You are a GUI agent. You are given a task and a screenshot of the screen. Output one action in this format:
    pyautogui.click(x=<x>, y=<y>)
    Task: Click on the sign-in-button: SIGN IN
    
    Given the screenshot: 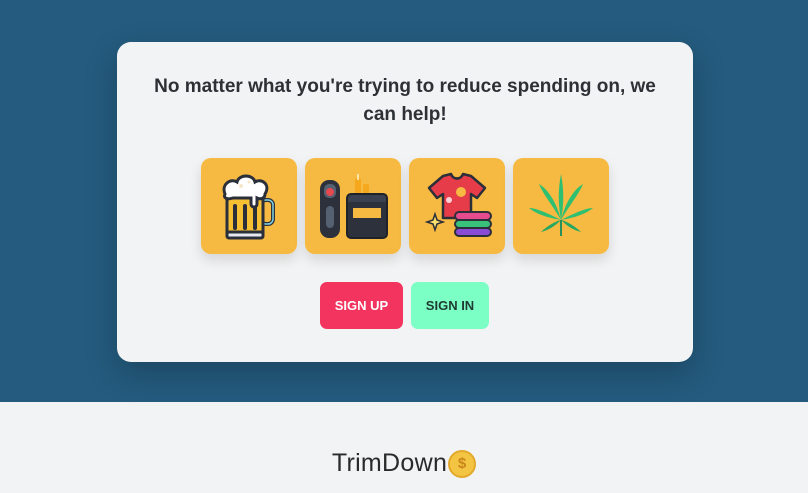 What is the action you would take?
    pyautogui.click(x=450, y=305)
    